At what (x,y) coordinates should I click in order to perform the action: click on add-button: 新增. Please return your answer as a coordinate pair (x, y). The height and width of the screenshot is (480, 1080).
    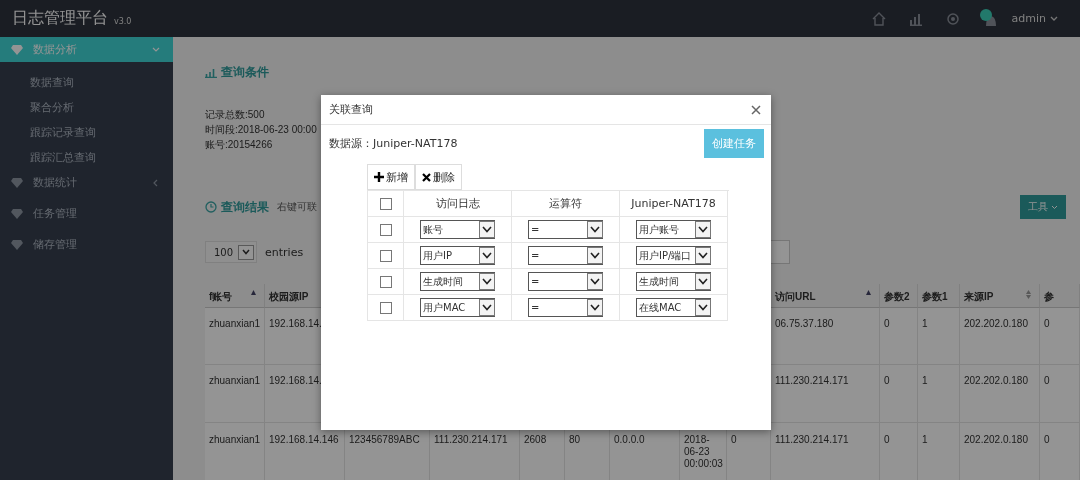
    Looking at the image, I should click on (391, 177).